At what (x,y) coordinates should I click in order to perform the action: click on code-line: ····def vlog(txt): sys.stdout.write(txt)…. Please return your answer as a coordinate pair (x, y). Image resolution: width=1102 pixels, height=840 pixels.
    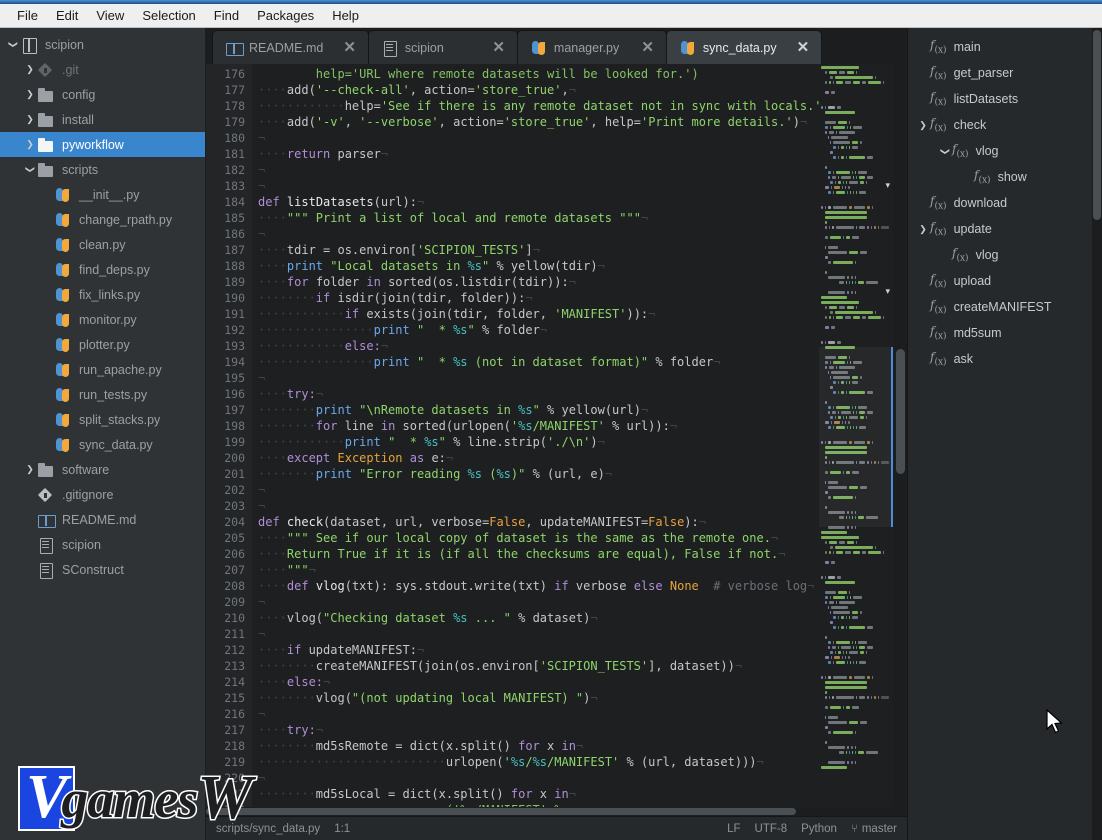
    Looking at the image, I should click on (579, 586).